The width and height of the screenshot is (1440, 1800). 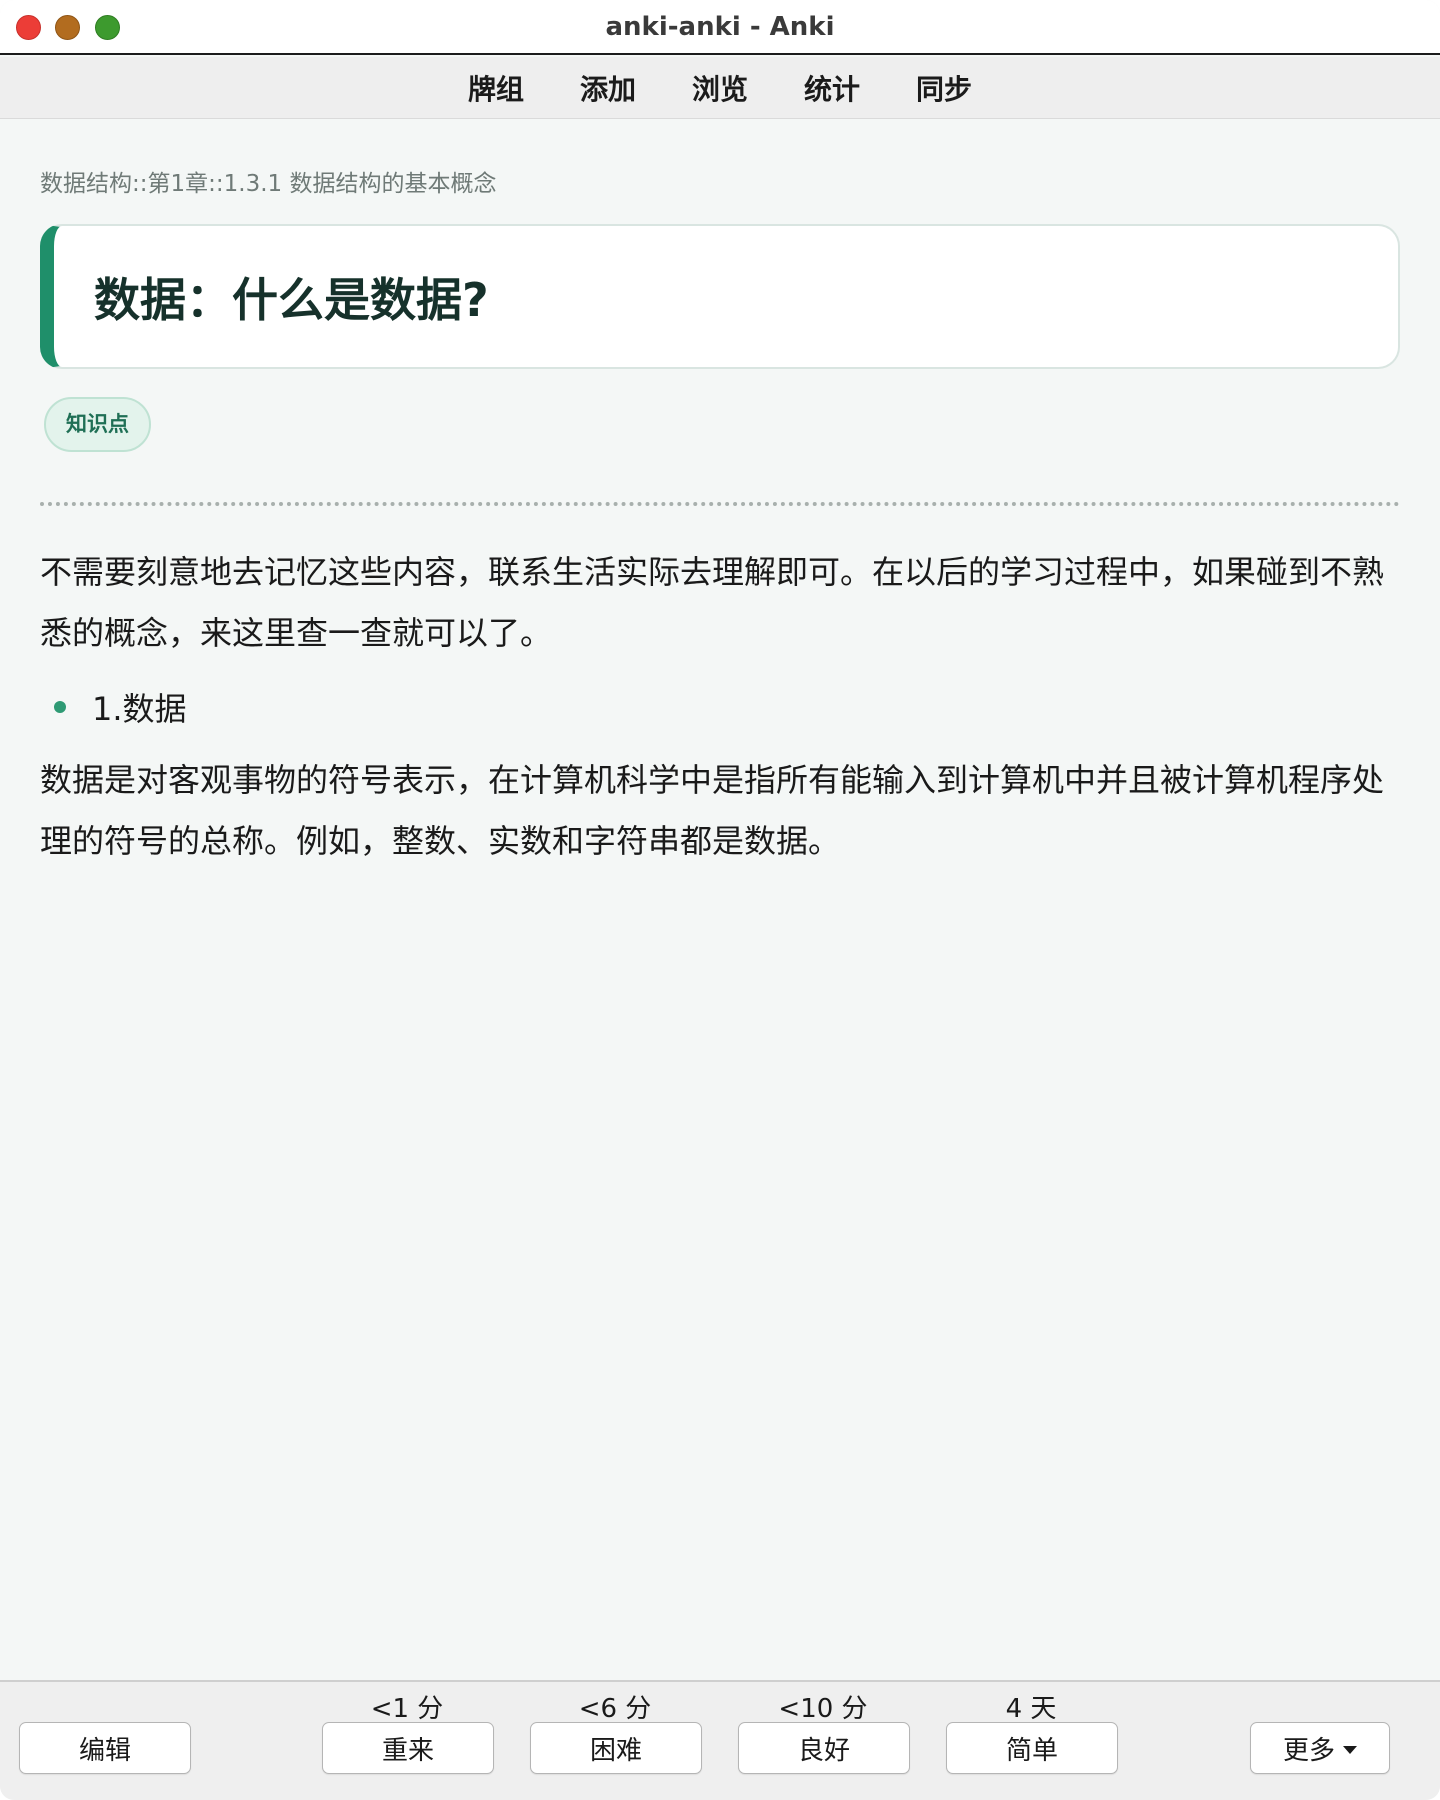 What do you see at coordinates (720, 504) in the screenshot?
I see `dotted-divider` at bounding box center [720, 504].